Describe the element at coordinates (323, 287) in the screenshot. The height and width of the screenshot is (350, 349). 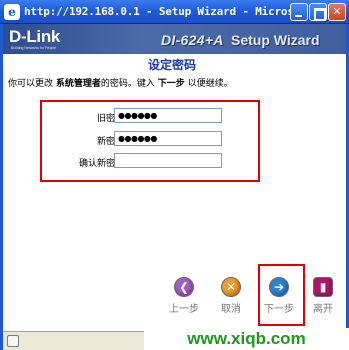
I see `exit-door-icon: ▮` at that location.